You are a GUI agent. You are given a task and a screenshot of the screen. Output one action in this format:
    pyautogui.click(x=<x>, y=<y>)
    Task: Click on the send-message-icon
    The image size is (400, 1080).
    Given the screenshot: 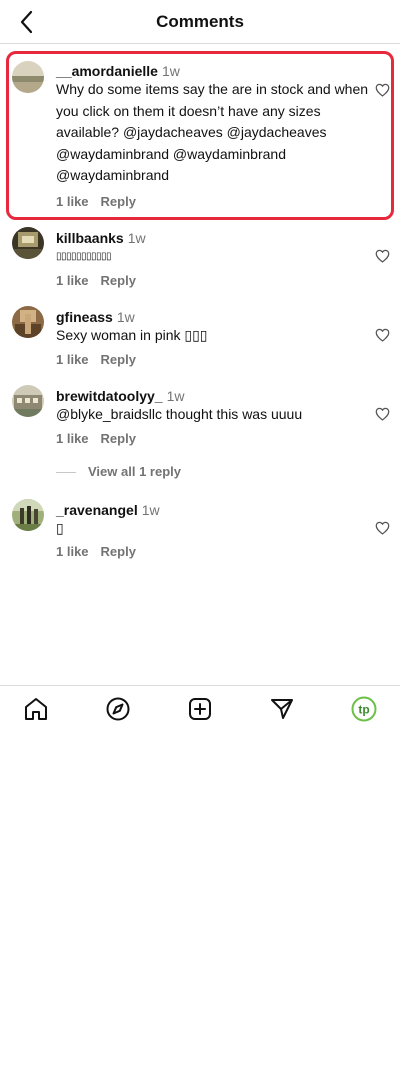 What is the action you would take?
    pyautogui.click(x=282, y=709)
    